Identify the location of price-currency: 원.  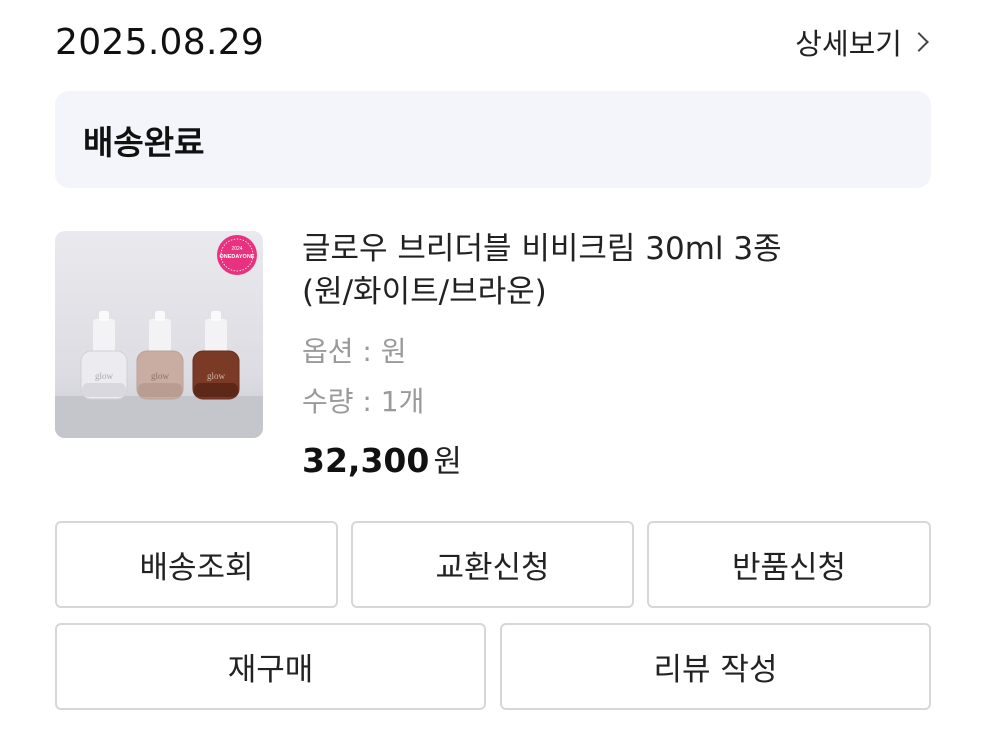
(447, 462).